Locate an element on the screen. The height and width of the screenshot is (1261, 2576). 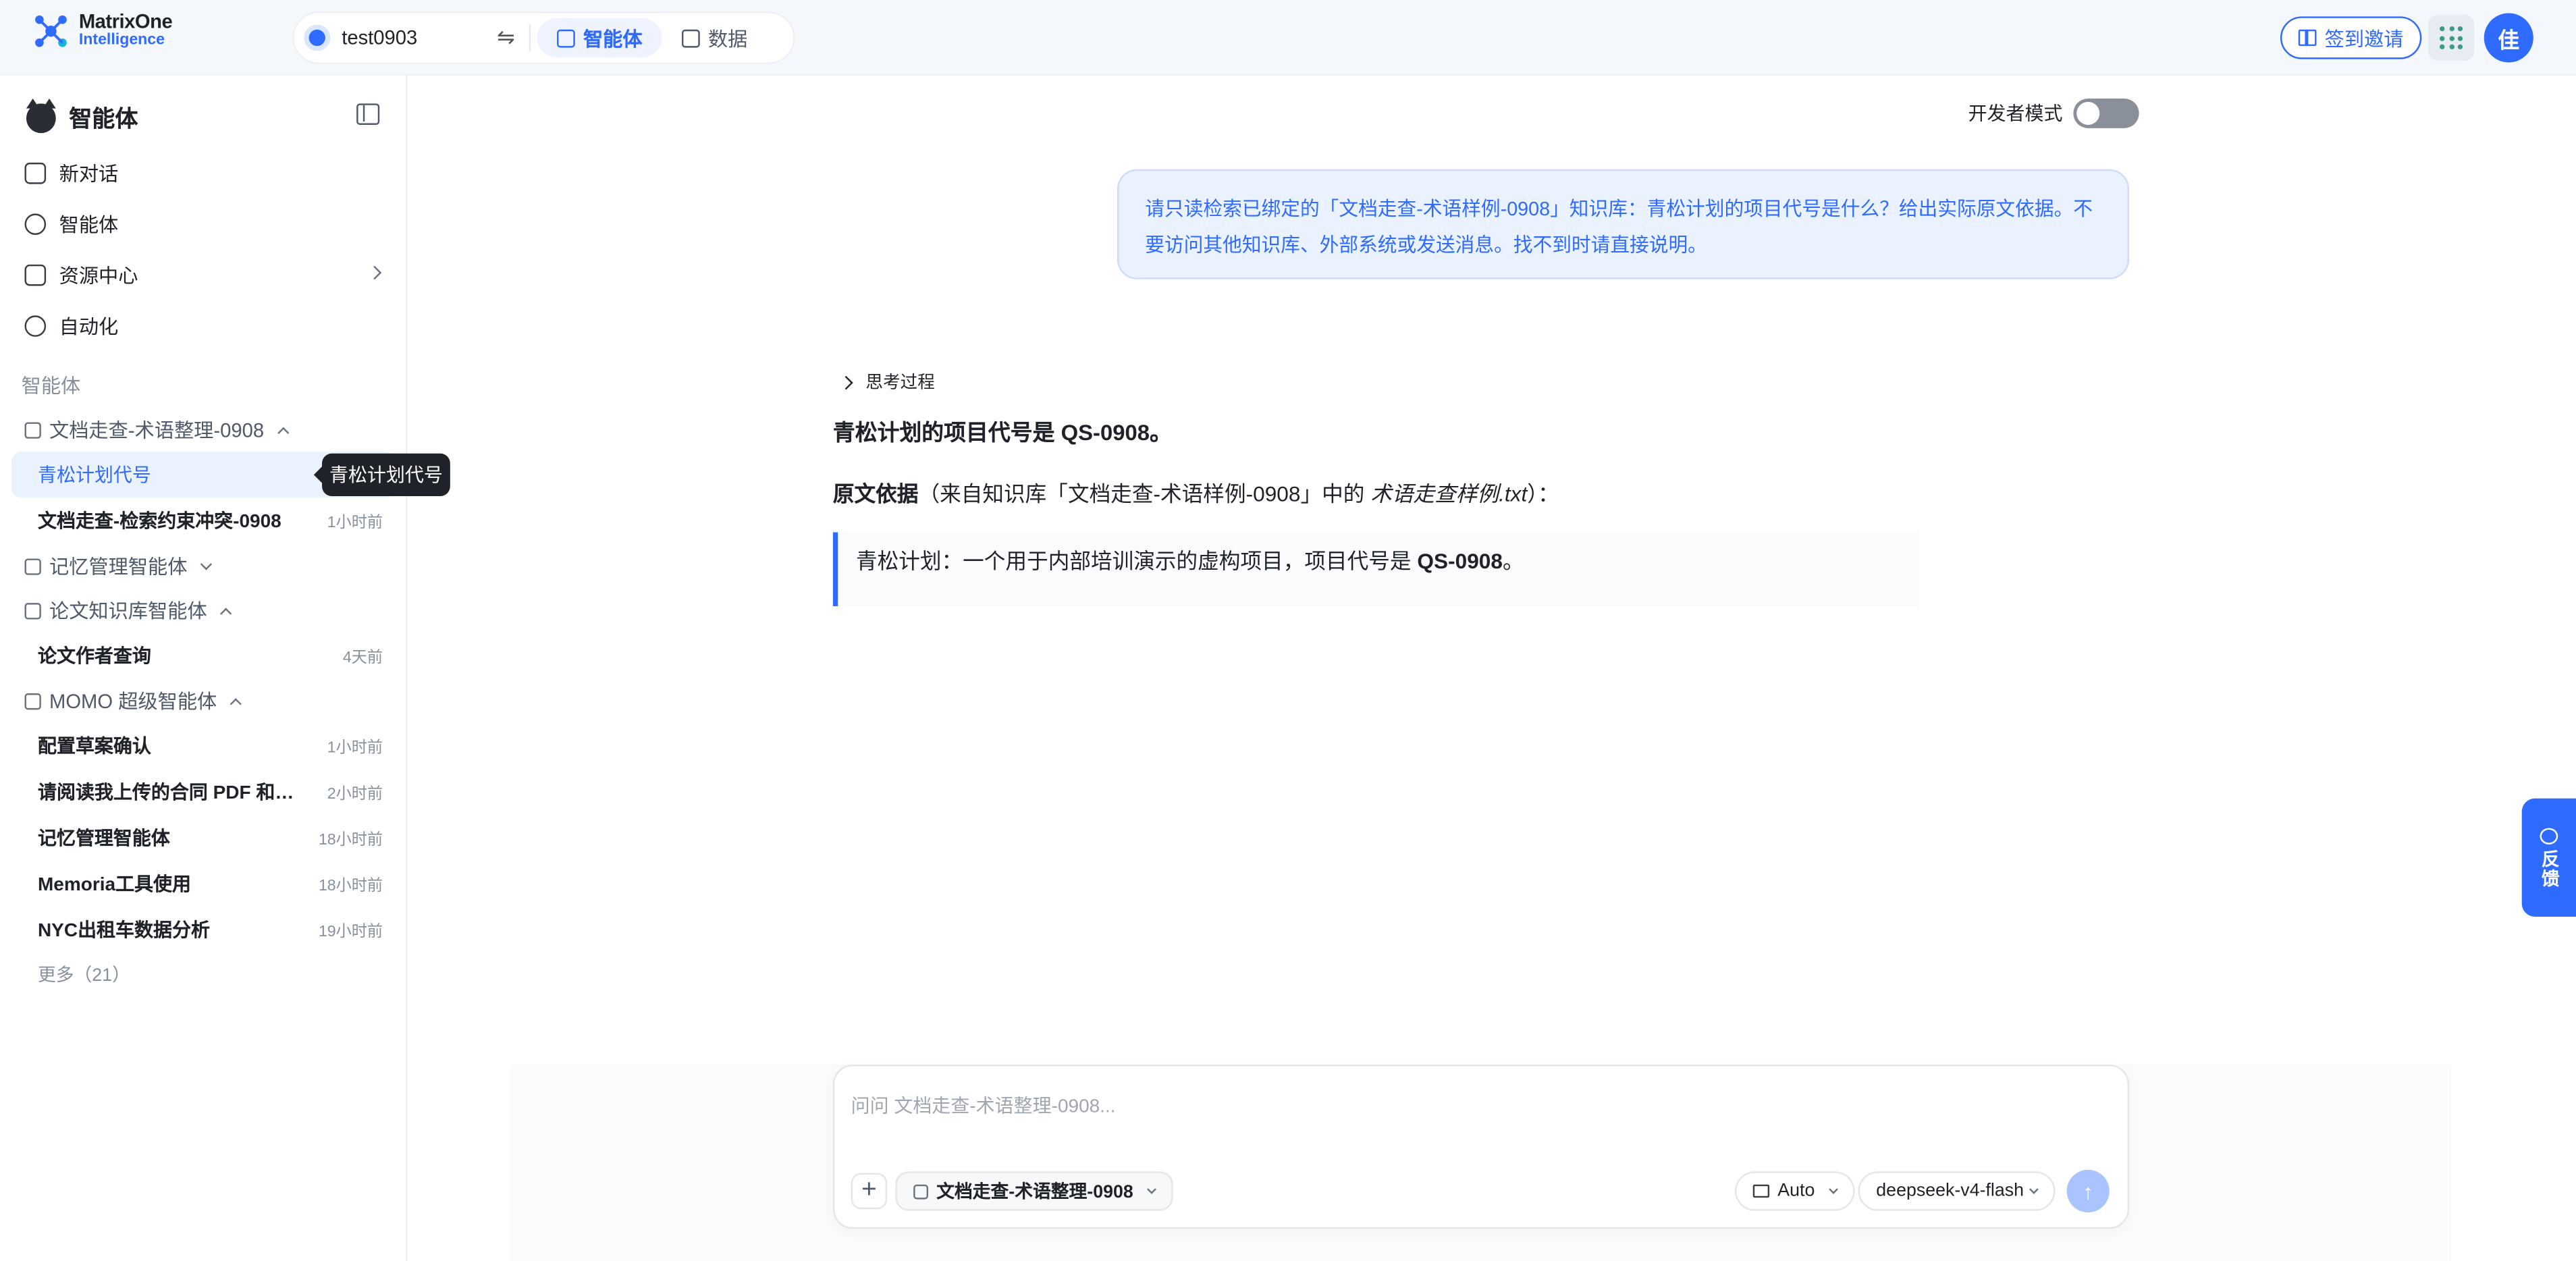
agent-group: 文档走查-术语整理-0908 is located at coordinates (204, 430).